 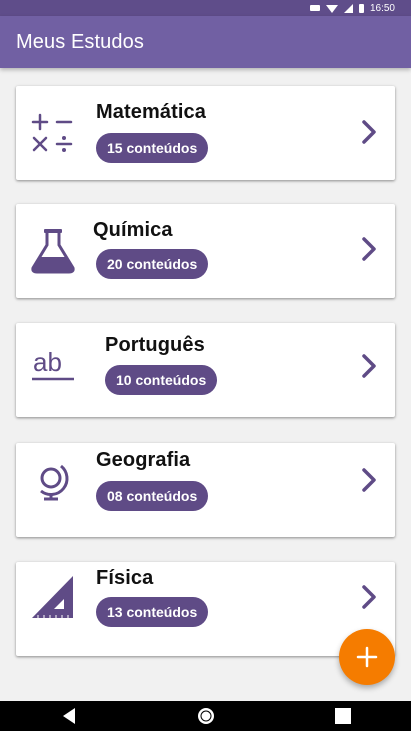 I want to click on home-button, so click(x=206, y=716).